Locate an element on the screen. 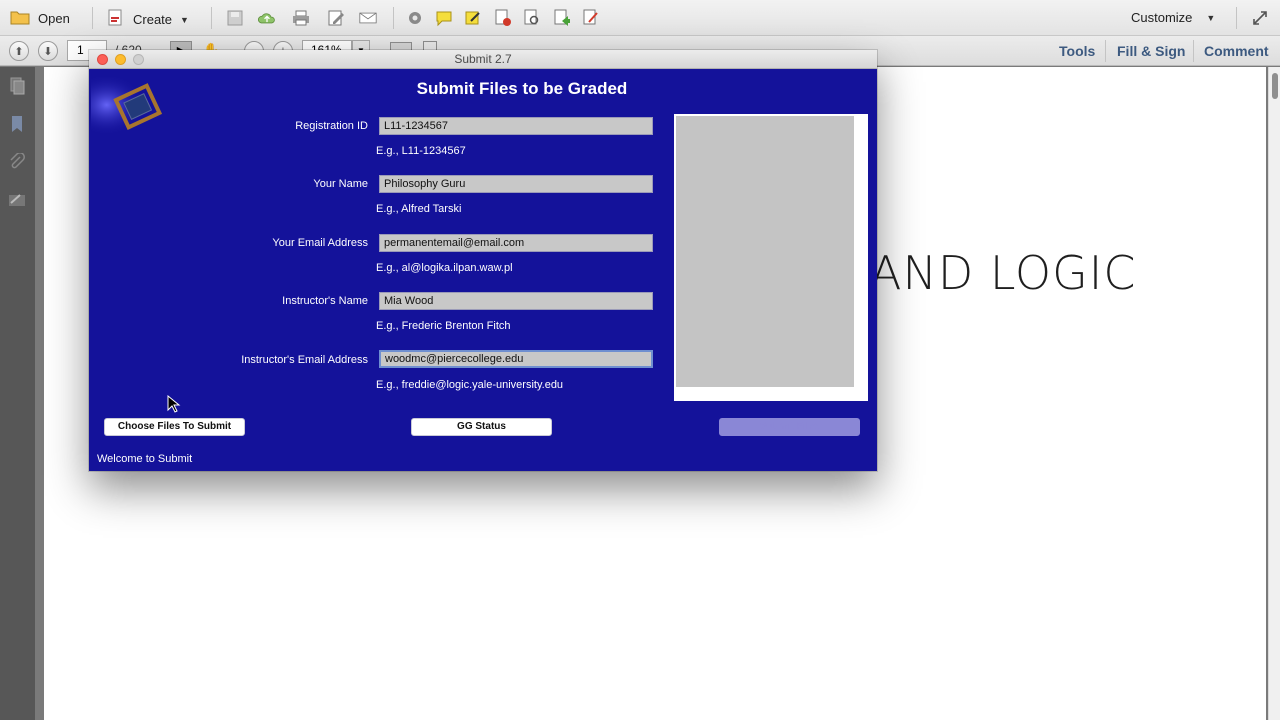  scrollbar-thumb is located at coordinates (1275, 86).